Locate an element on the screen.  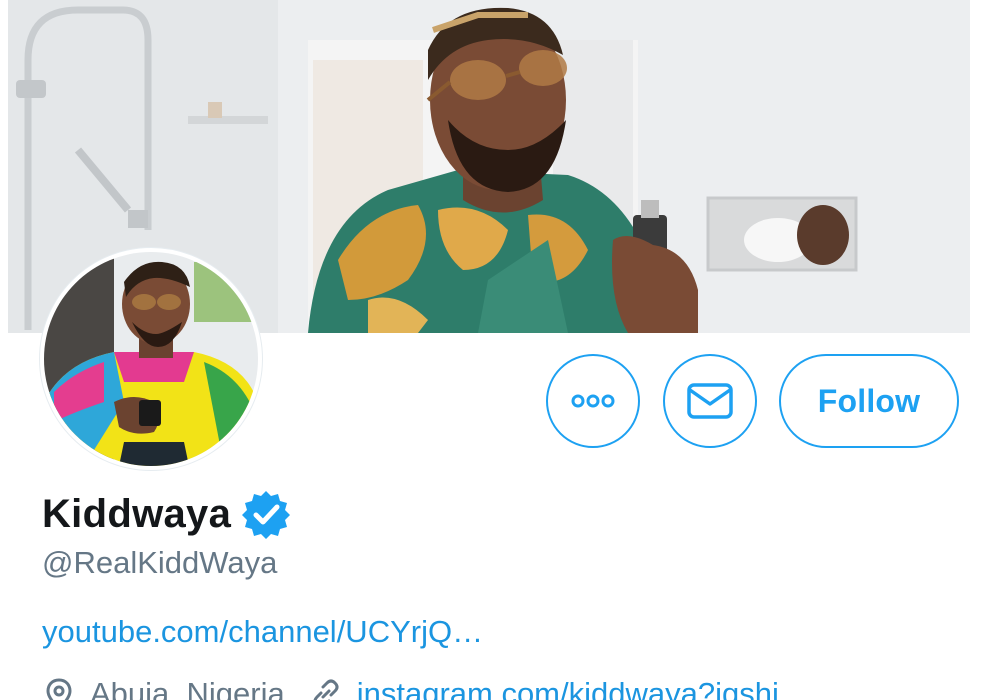
follow-button: Follow is located at coordinates (869, 401).